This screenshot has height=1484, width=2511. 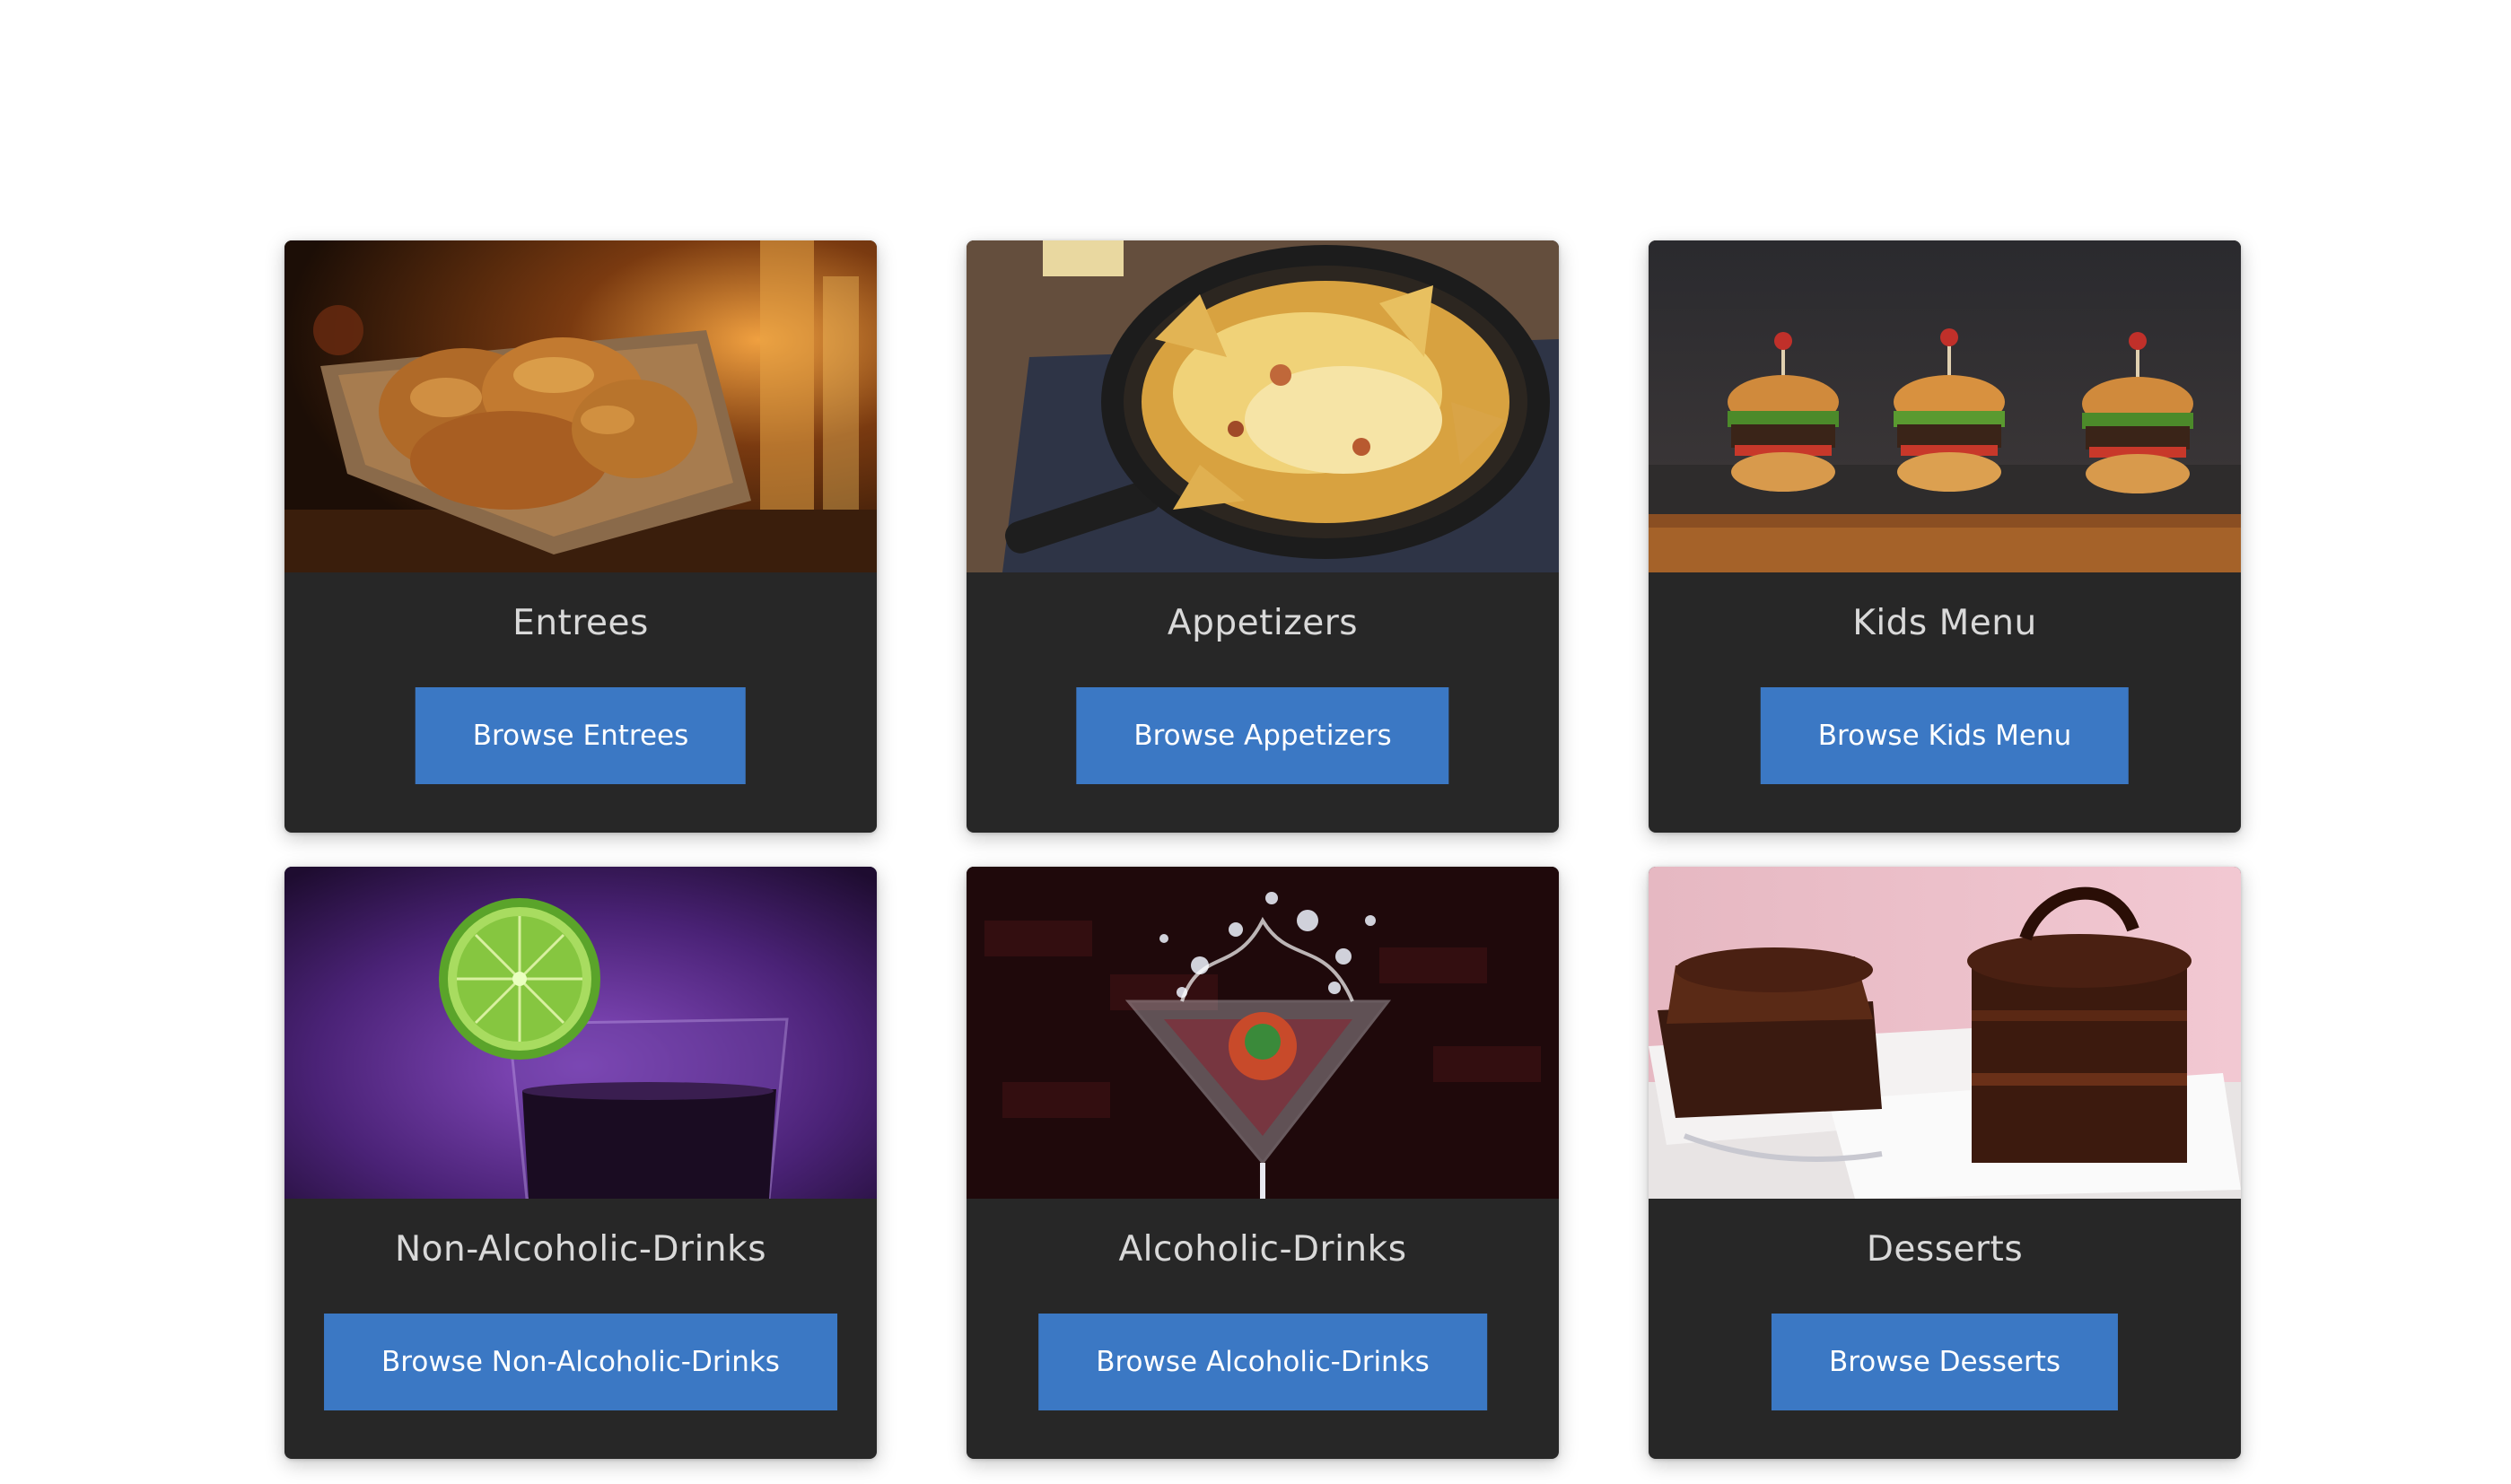 What do you see at coordinates (580, 1249) in the screenshot?
I see `category-title: Non-Alcoholic-Drinks` at bounding box center [580, 1249].